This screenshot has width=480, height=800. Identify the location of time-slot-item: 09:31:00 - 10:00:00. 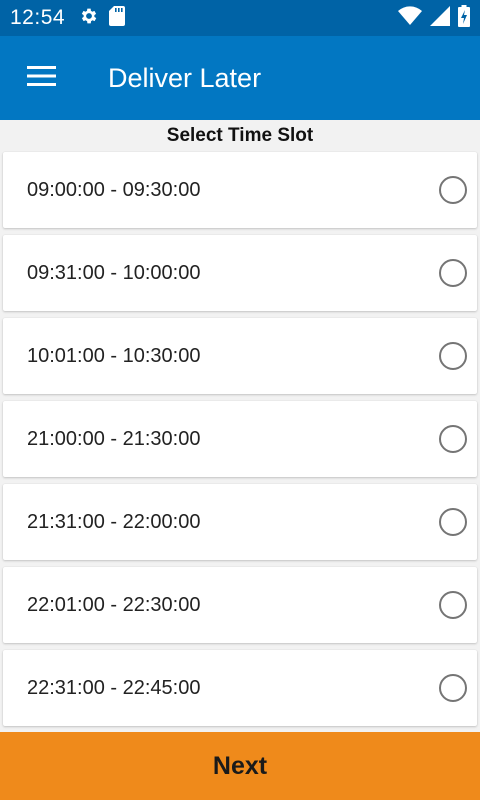
(240, 273).